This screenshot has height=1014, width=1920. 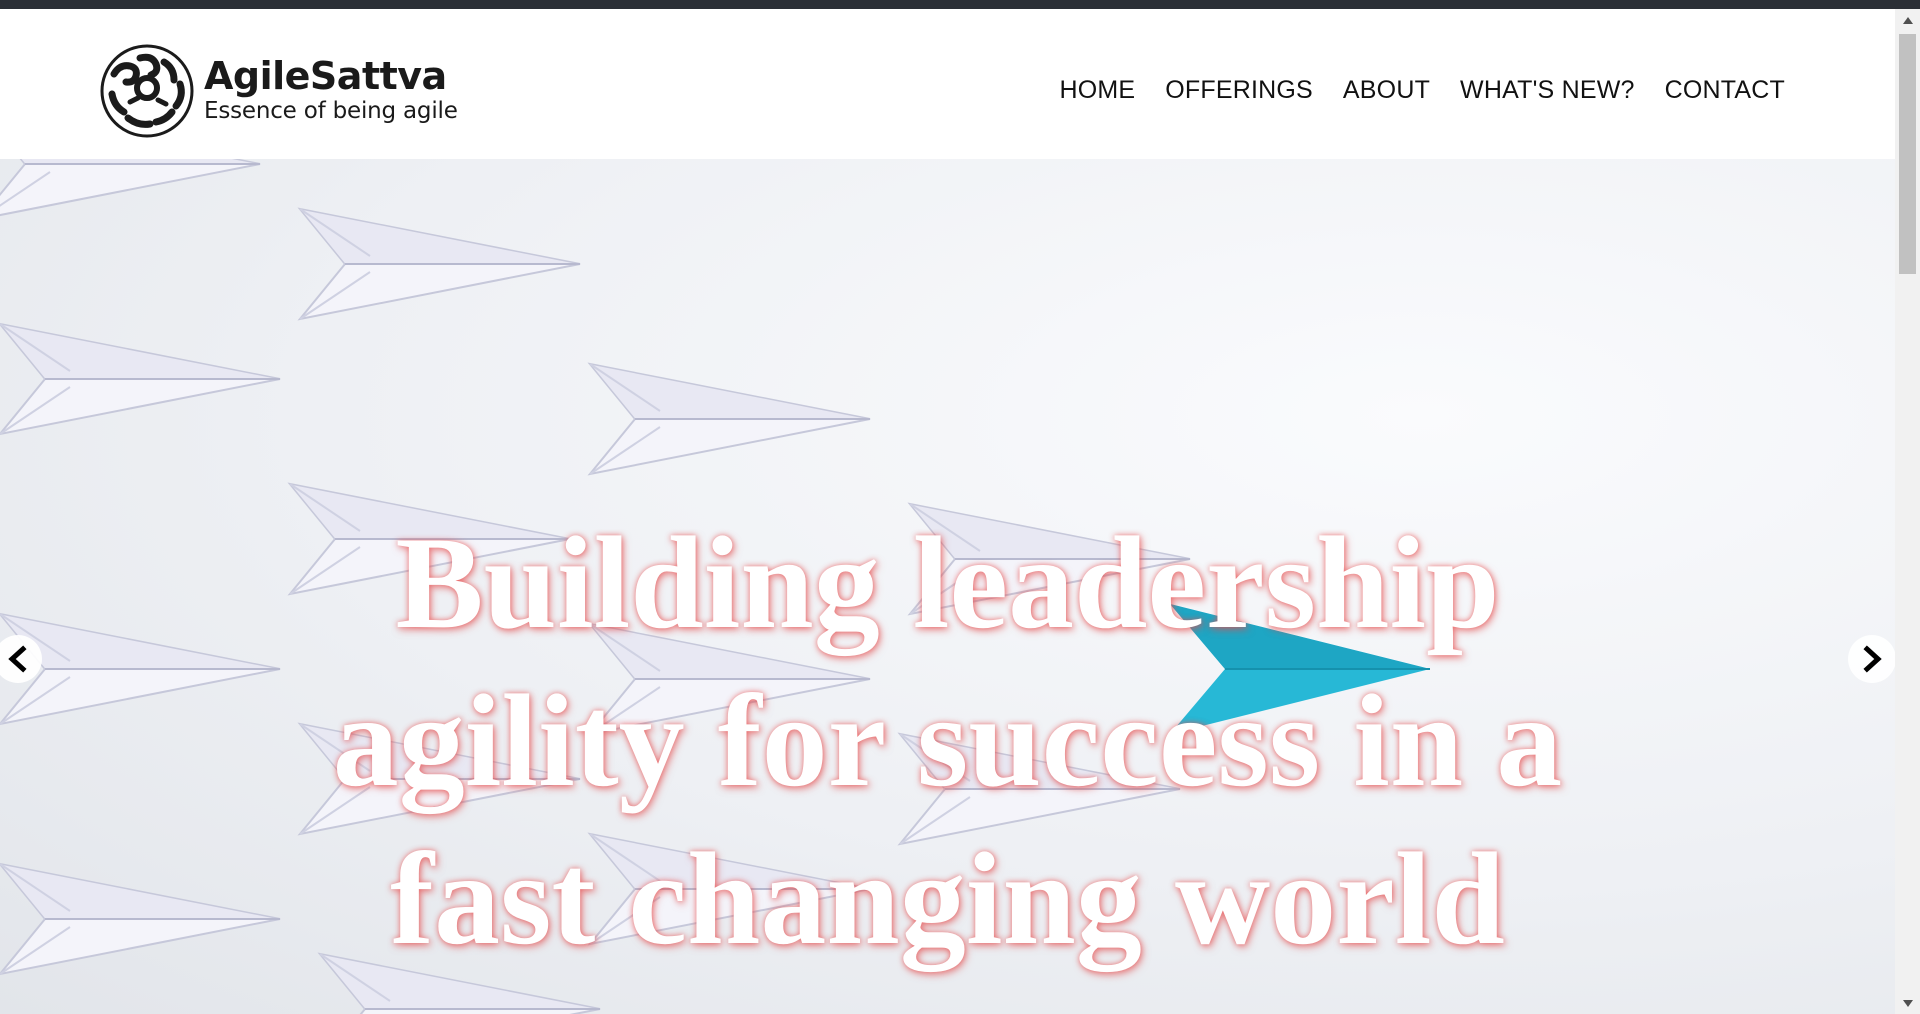 I want to click on scroll-thumb, so click(x=1907, y=154).